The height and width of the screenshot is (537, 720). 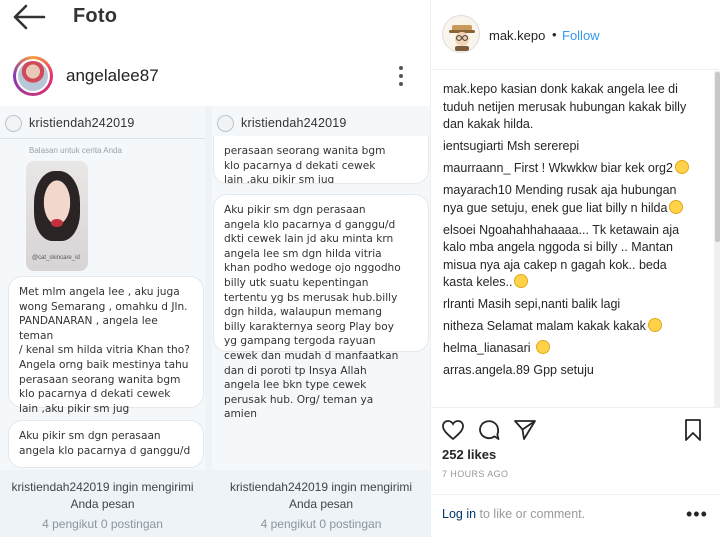 I want to click on account-username: mak.kepo, so click(x=517, y=35).